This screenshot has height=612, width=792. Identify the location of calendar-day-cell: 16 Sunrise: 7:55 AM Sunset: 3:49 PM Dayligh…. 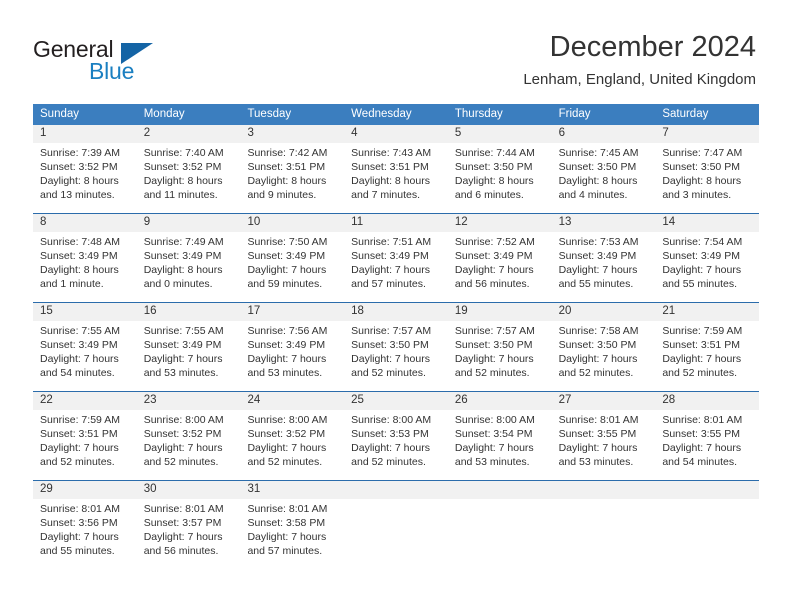
(189, 347).